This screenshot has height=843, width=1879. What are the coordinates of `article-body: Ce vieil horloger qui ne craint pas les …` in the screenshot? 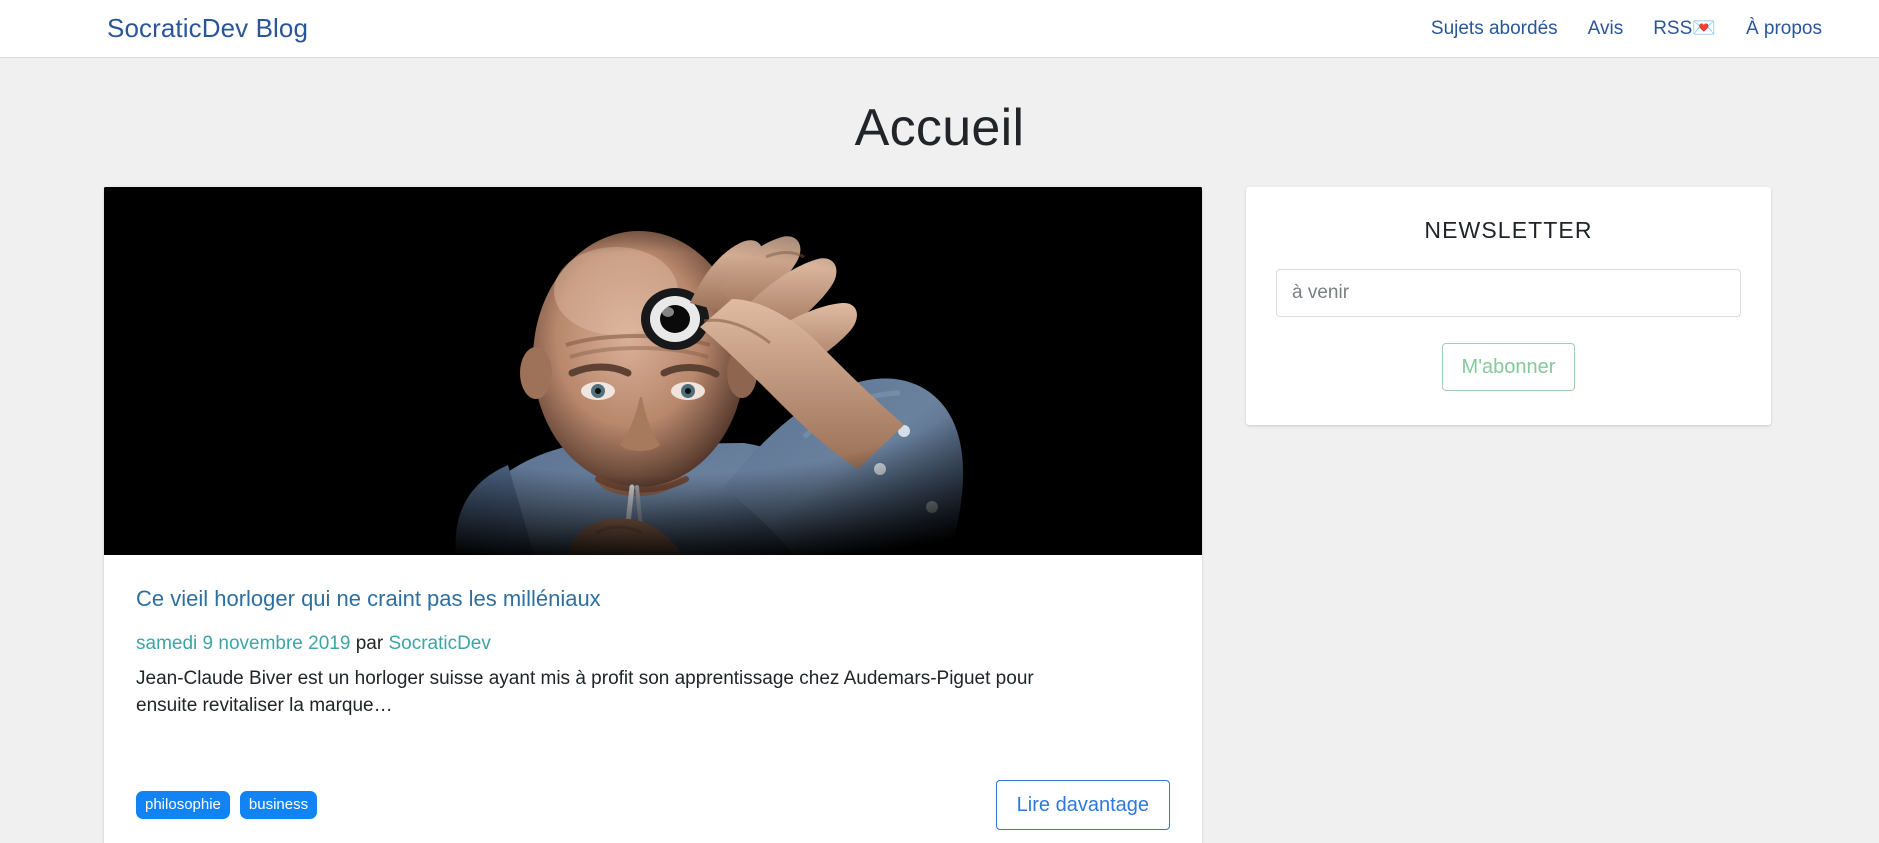 It's located at (653, 650).